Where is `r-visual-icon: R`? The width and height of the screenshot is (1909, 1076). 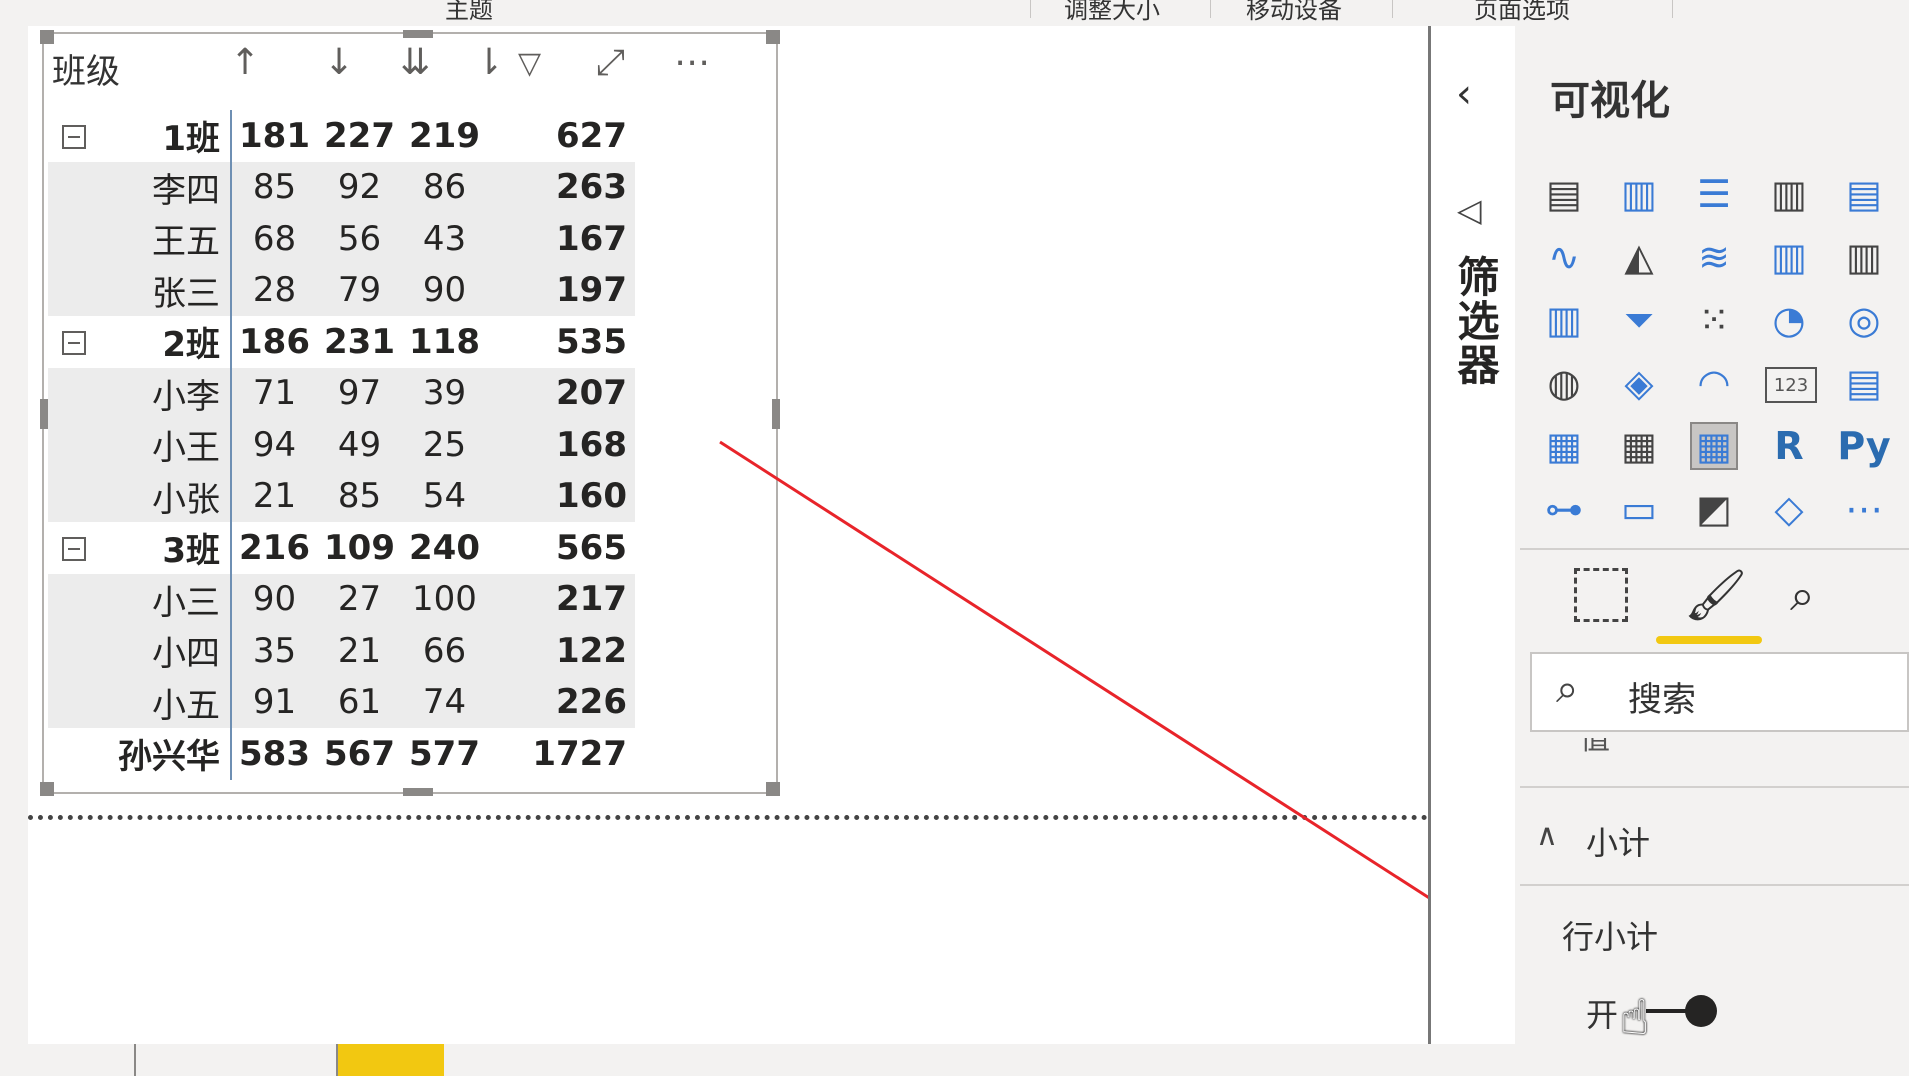 r-visual-icon: R is located at coordinates (1789, 446).